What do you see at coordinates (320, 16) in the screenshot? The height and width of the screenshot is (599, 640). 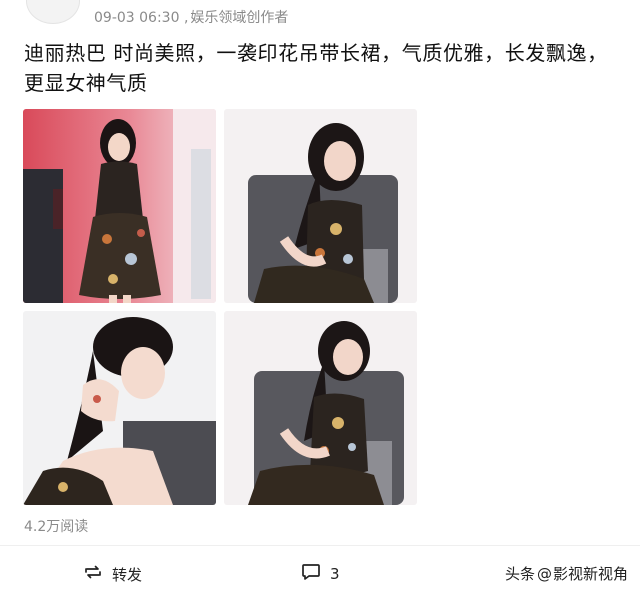 I see `post-header: 09-03 06:30 , 娱乐领域创作者` at bounding box center [320, 16].